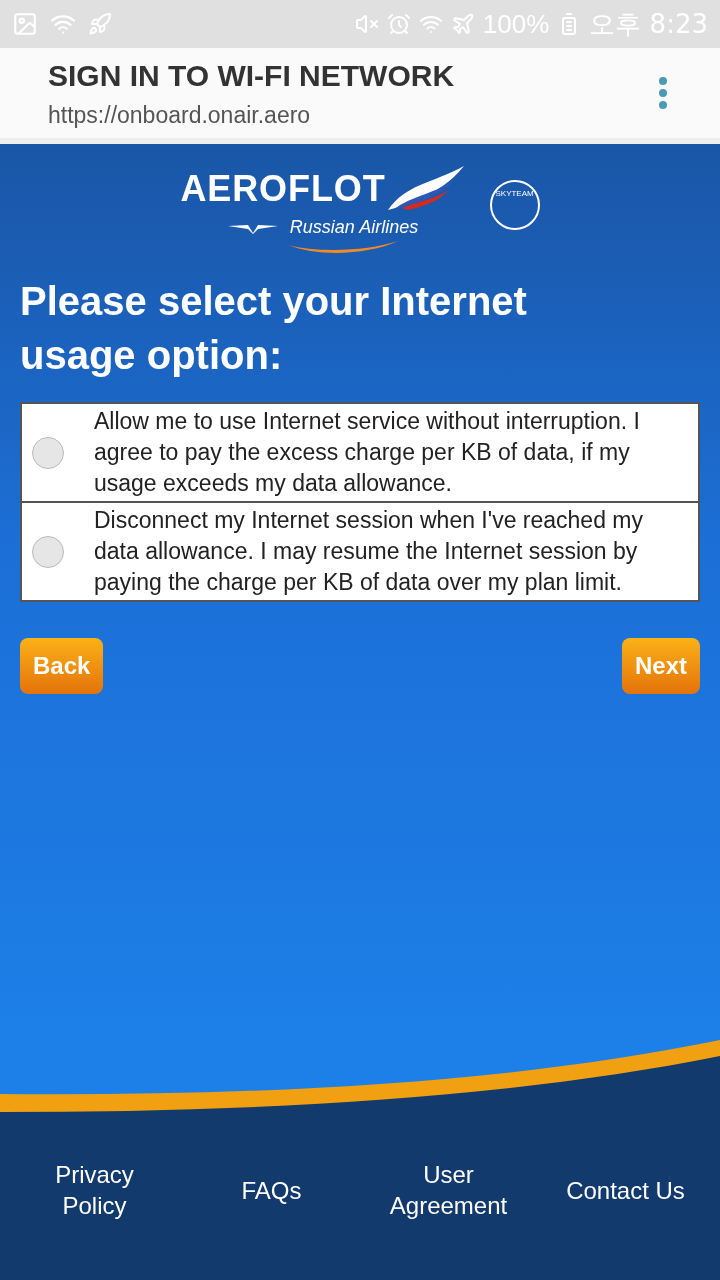 Image resolution: width=720 pixels, height=1280 pixels. I want to click on footer-link: Privacy Policy, so click(94, 1190).